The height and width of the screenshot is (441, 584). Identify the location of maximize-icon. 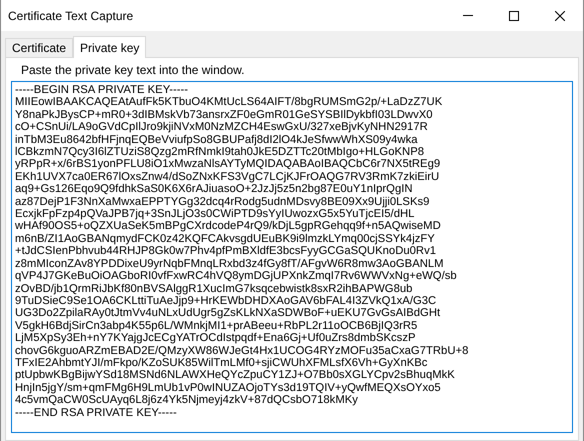
(514, 15).